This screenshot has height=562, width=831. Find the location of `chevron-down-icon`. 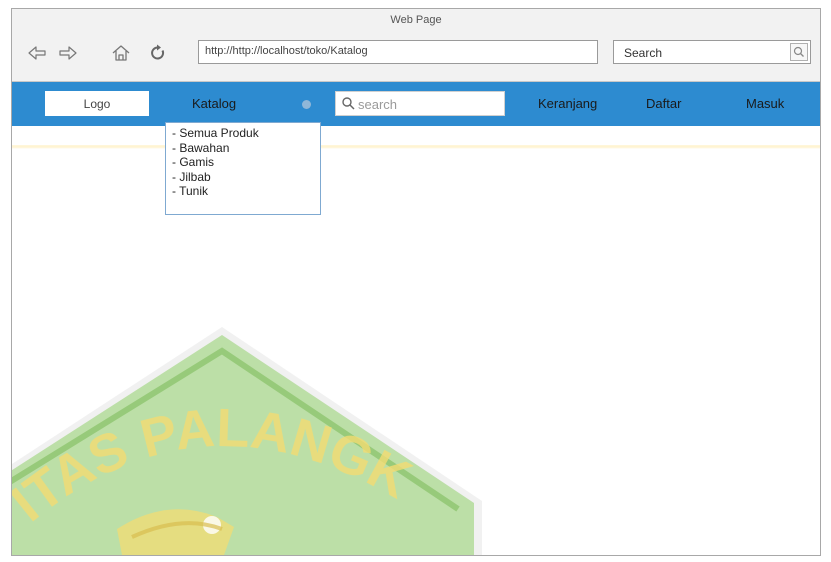

chevron-down-icon is located at coordinates (306, 104).